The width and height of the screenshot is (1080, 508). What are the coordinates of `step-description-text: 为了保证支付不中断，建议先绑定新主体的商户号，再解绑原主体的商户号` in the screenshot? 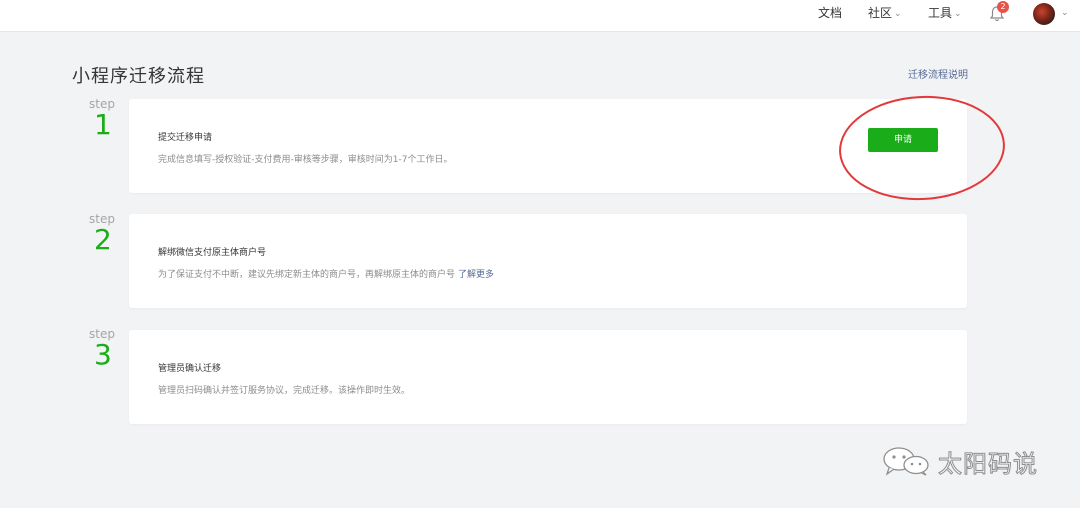 It's located at (307, 275).